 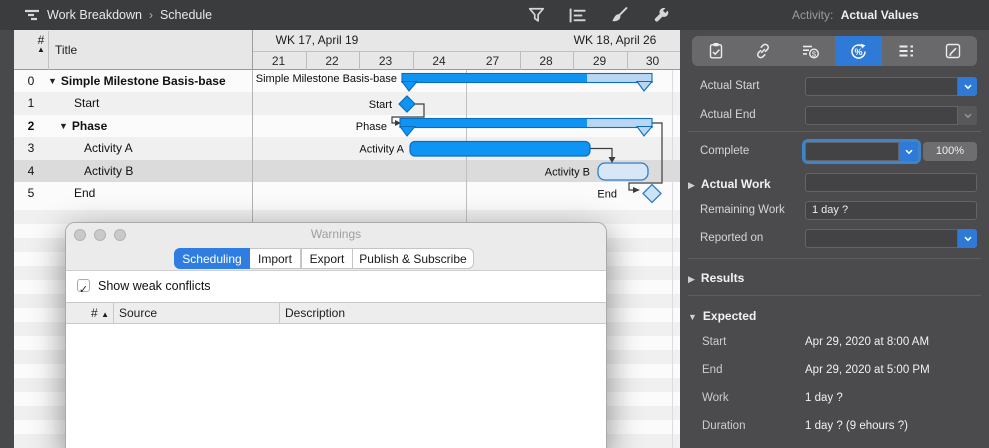 What do you see at coordinates (712, 370) in the screenshot?
I see `expected-end-label: End` at bounding box center [712, 370].